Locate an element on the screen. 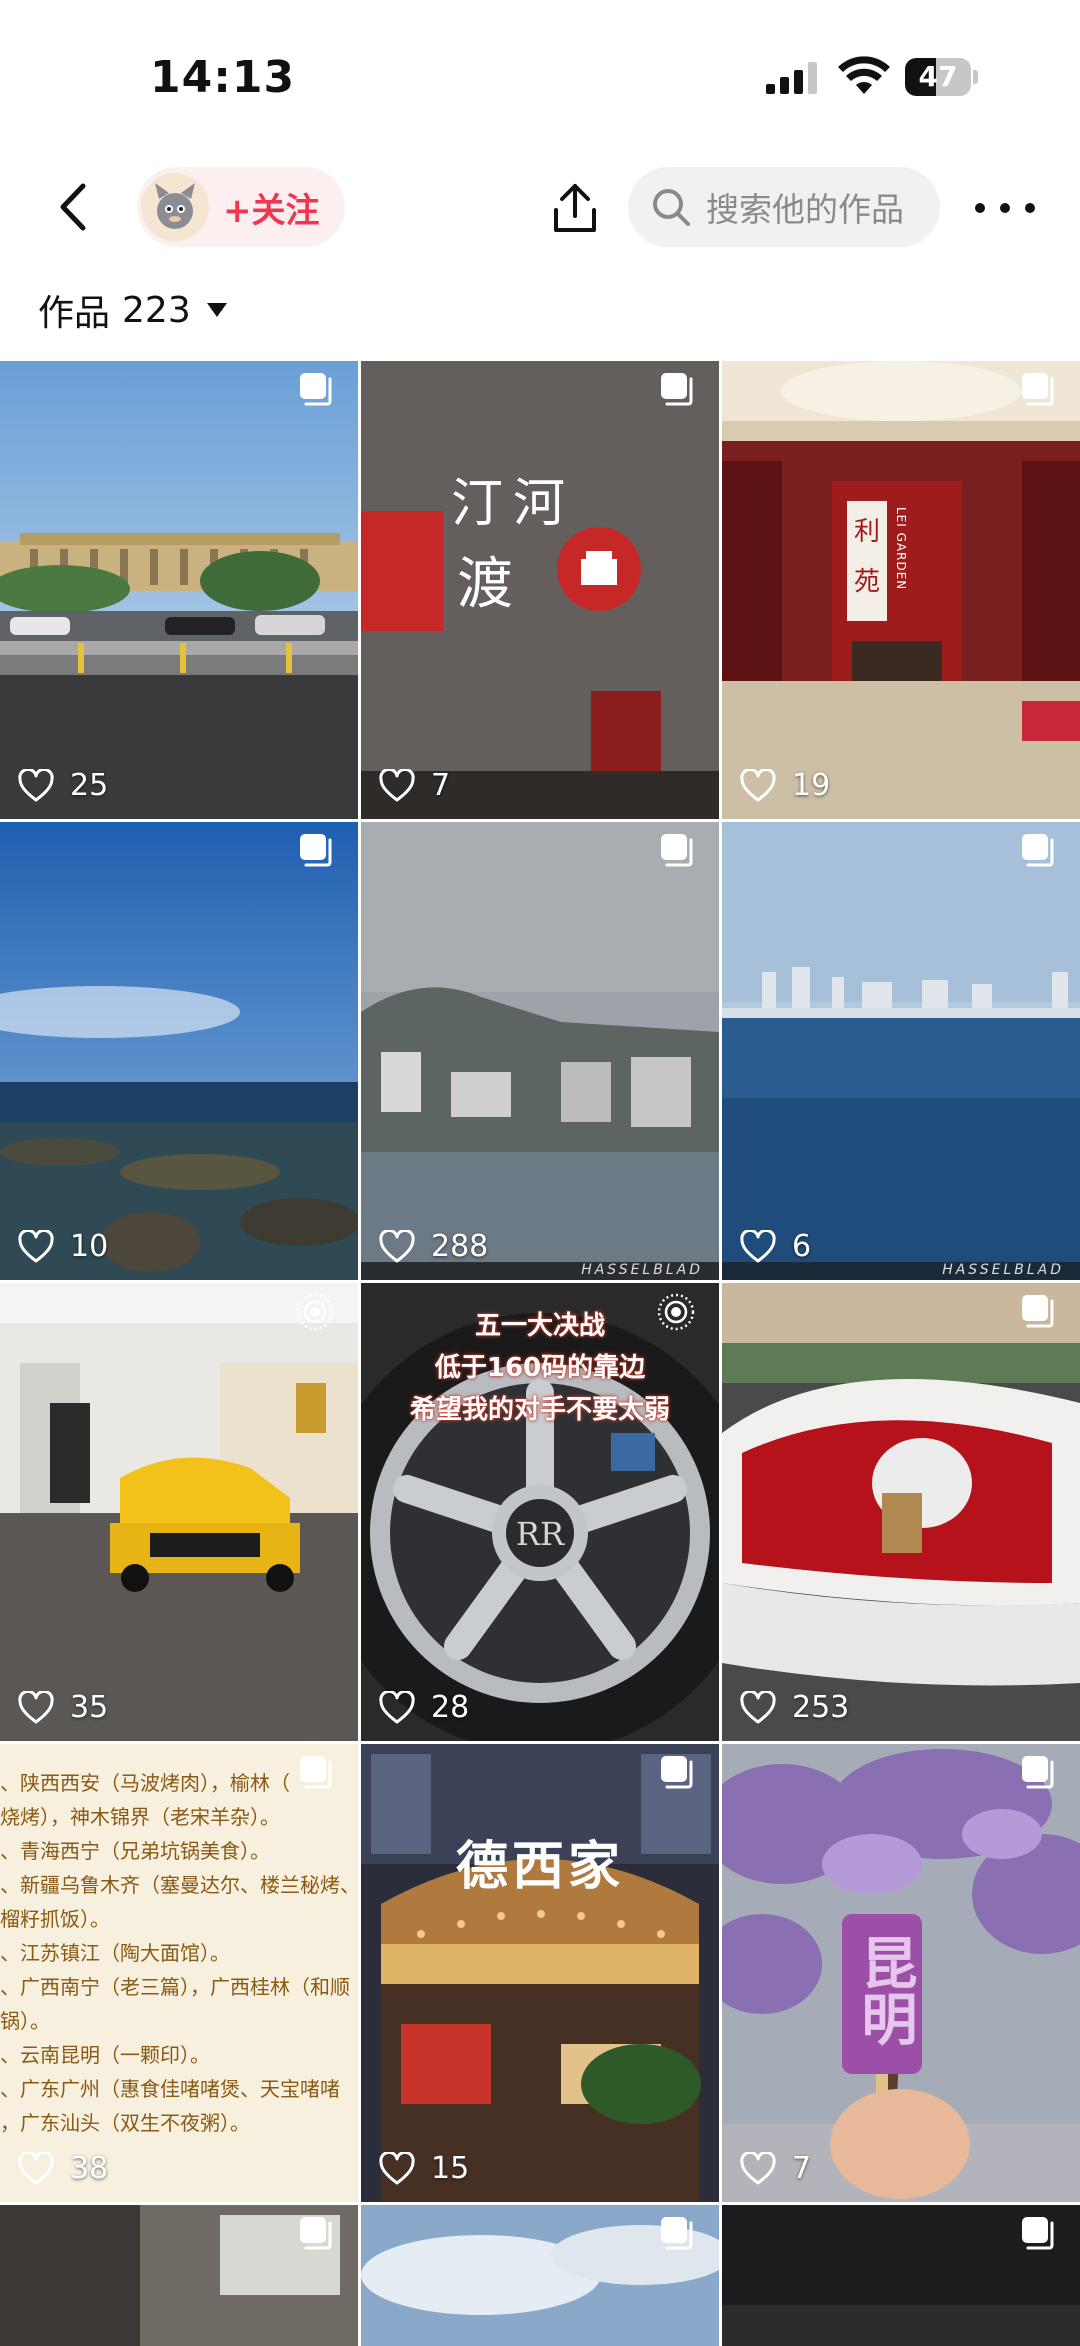  work-tile: HASSELBLAD 6 is located at coordinates (901, 1051).